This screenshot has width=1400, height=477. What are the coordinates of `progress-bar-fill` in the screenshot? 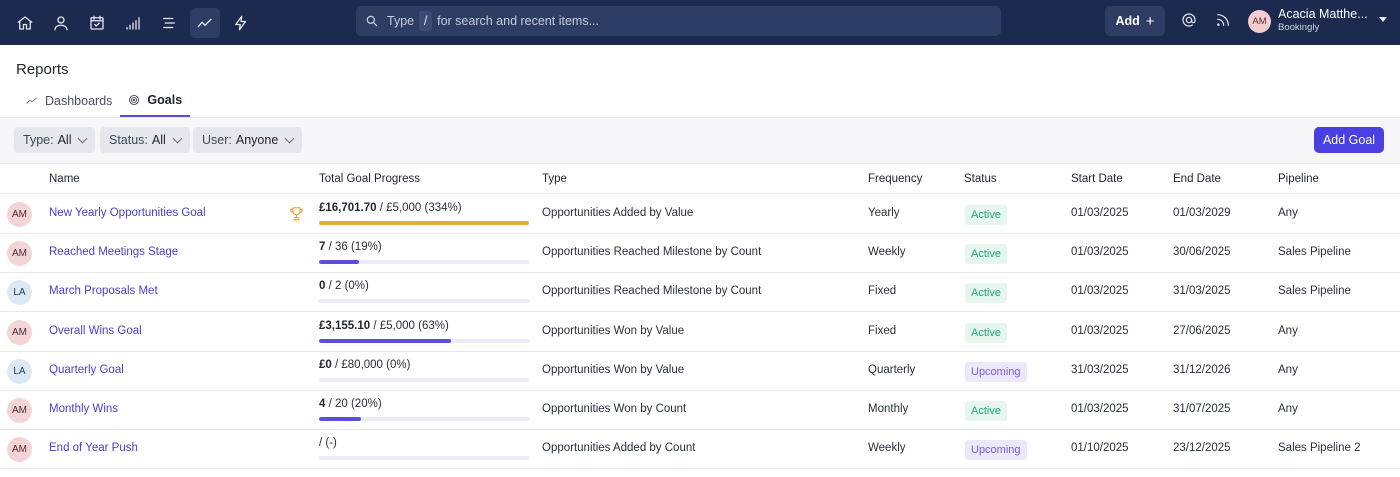 It's located at (424, 223).